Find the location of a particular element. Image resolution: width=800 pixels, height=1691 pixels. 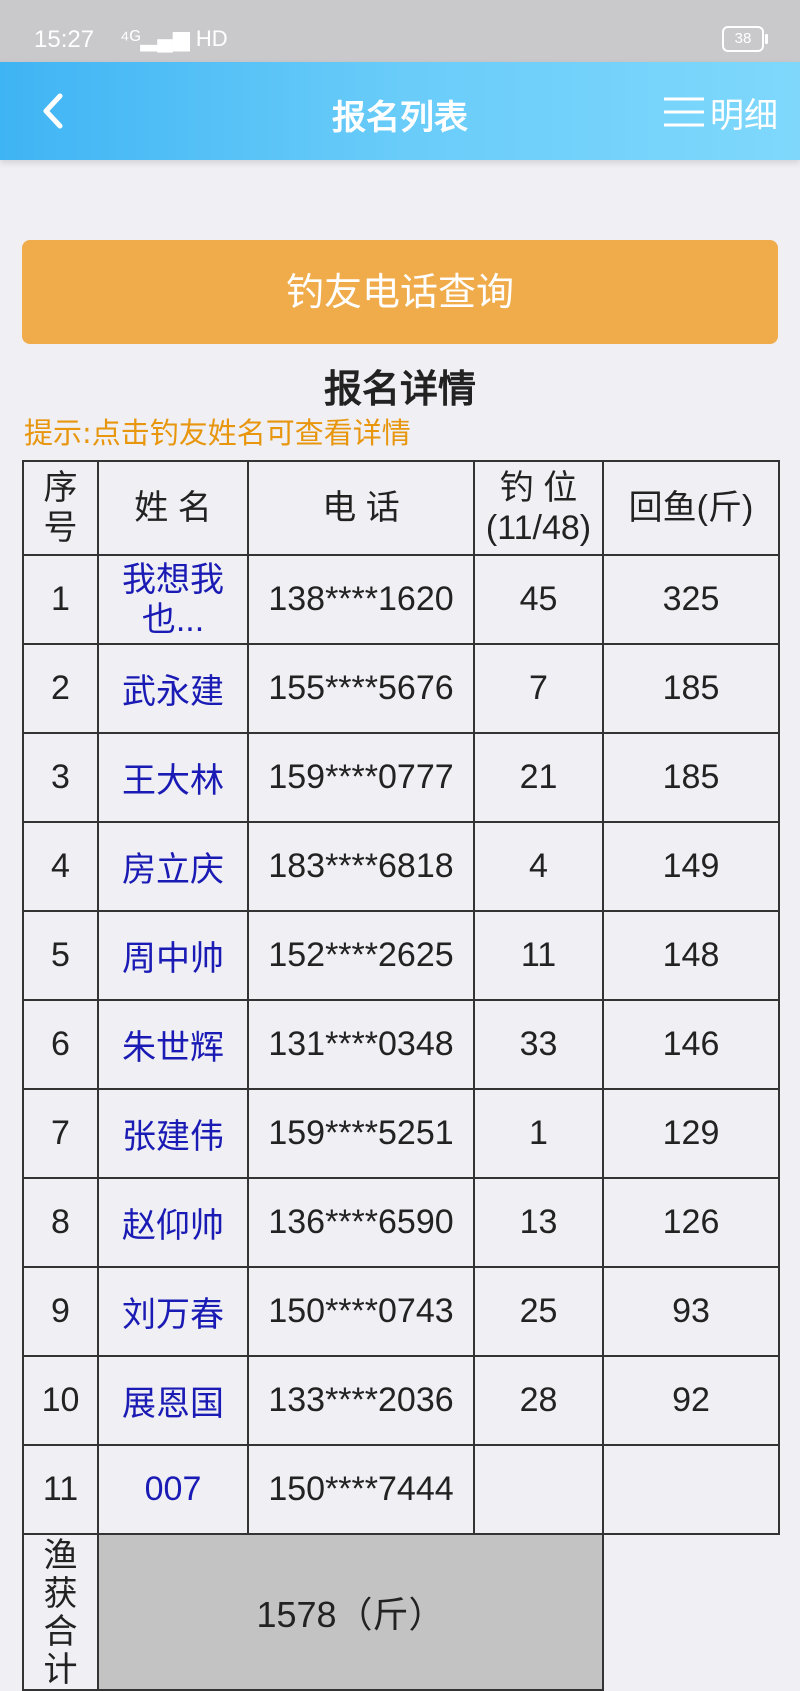

row-index: 2 is located at coordinates (60, 688).